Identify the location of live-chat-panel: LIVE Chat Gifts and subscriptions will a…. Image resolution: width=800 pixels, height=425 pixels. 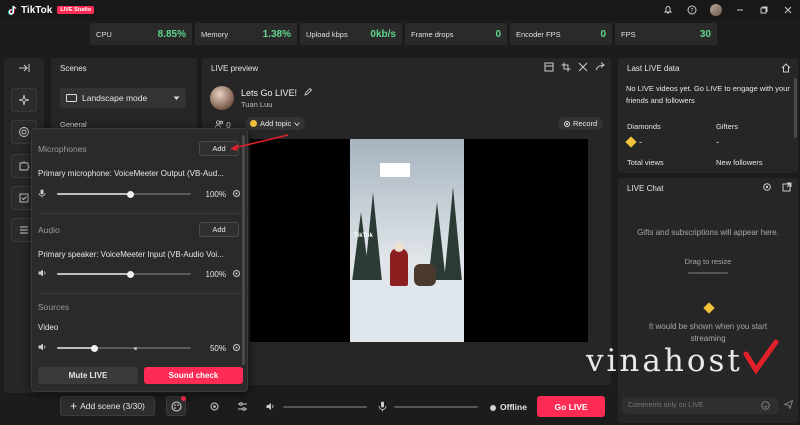
(708, 300).